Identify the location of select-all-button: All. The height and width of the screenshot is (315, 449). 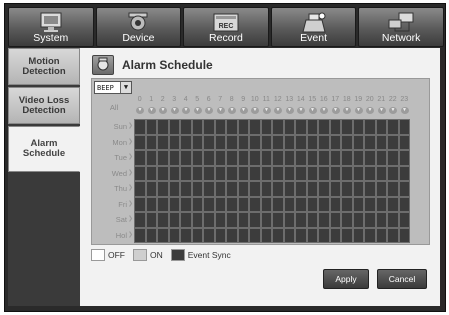
(114, 108).